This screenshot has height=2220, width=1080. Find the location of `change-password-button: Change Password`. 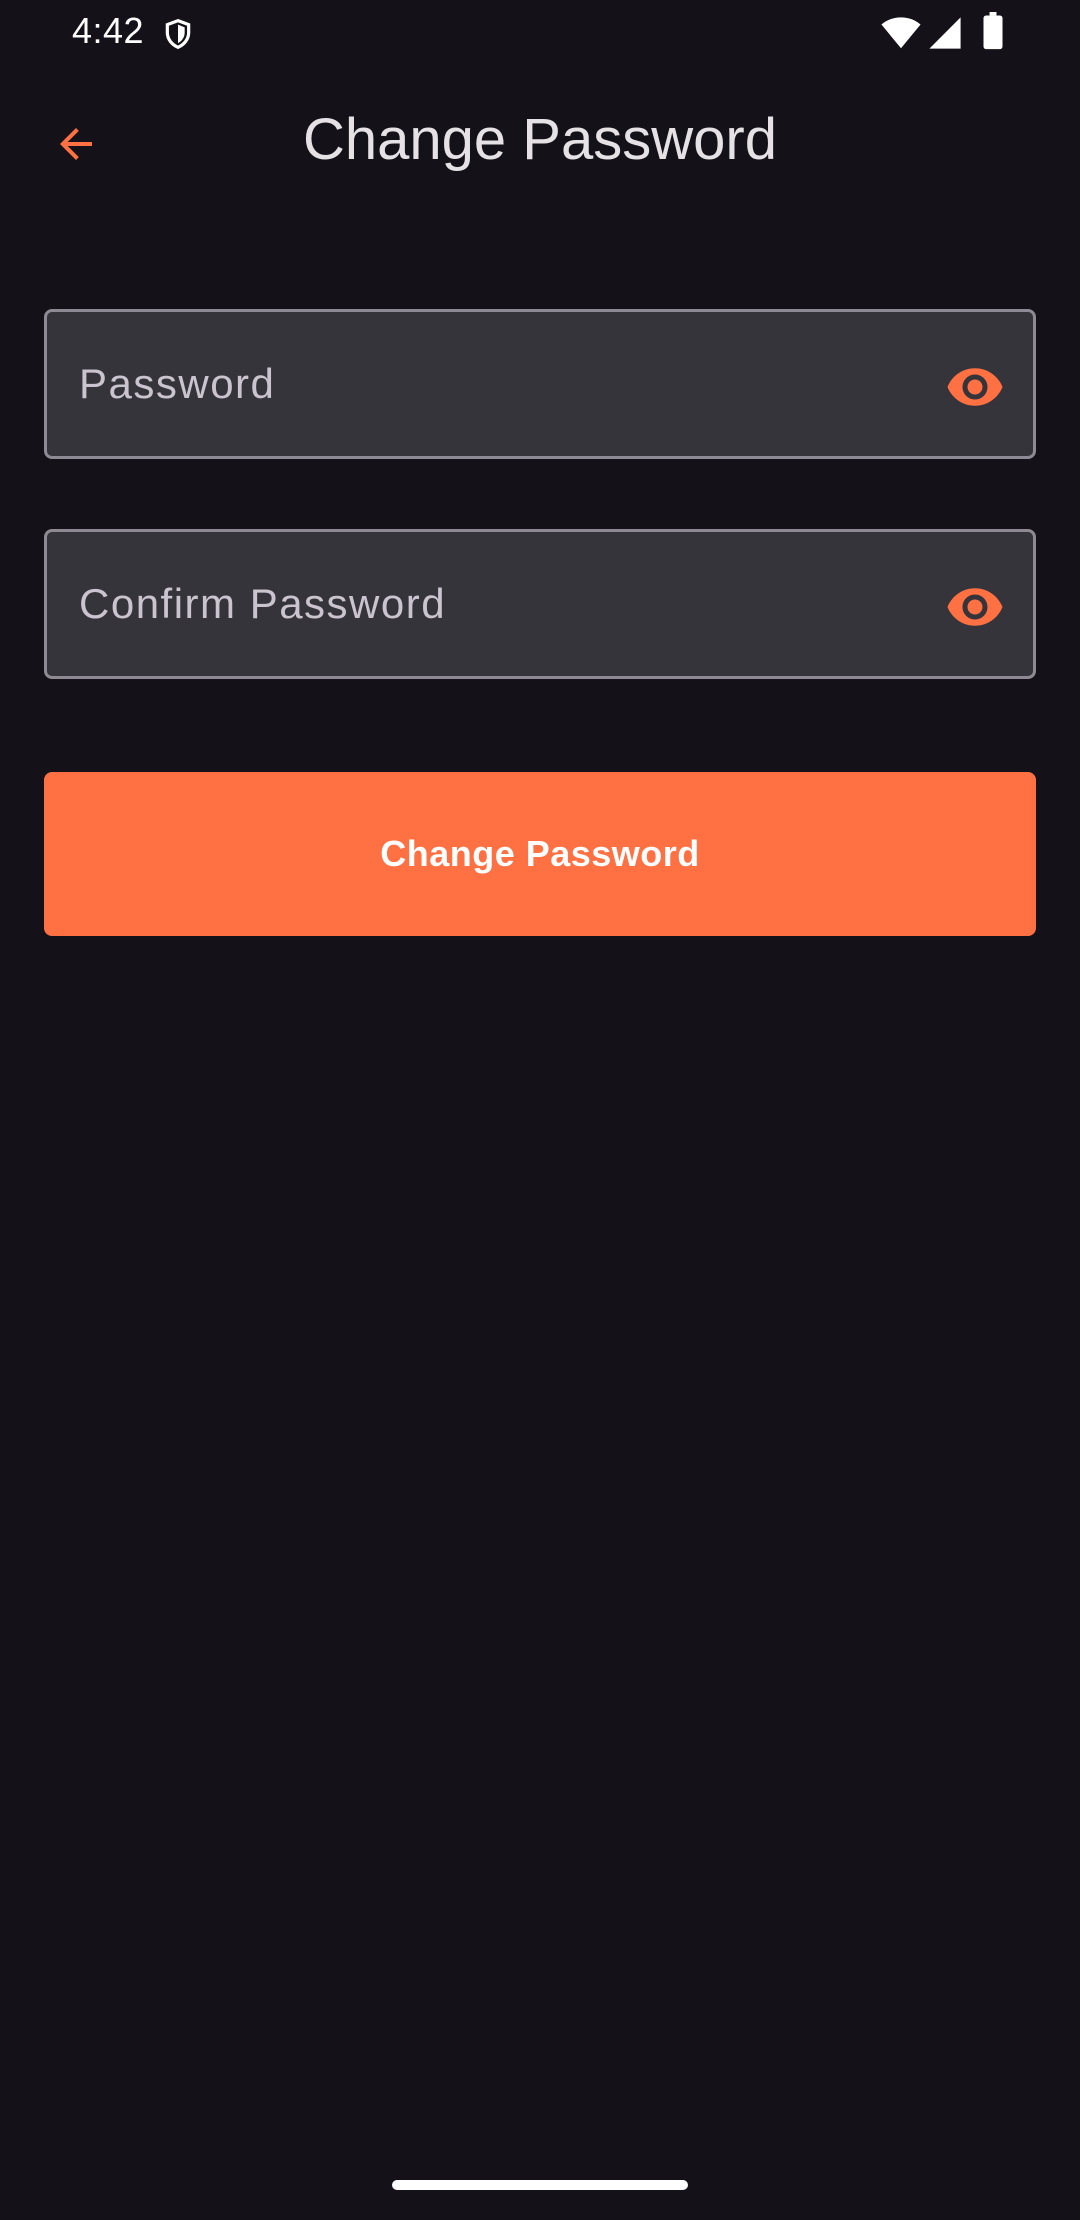

change-password-button: Change Password is located at coordinates (540, 854).